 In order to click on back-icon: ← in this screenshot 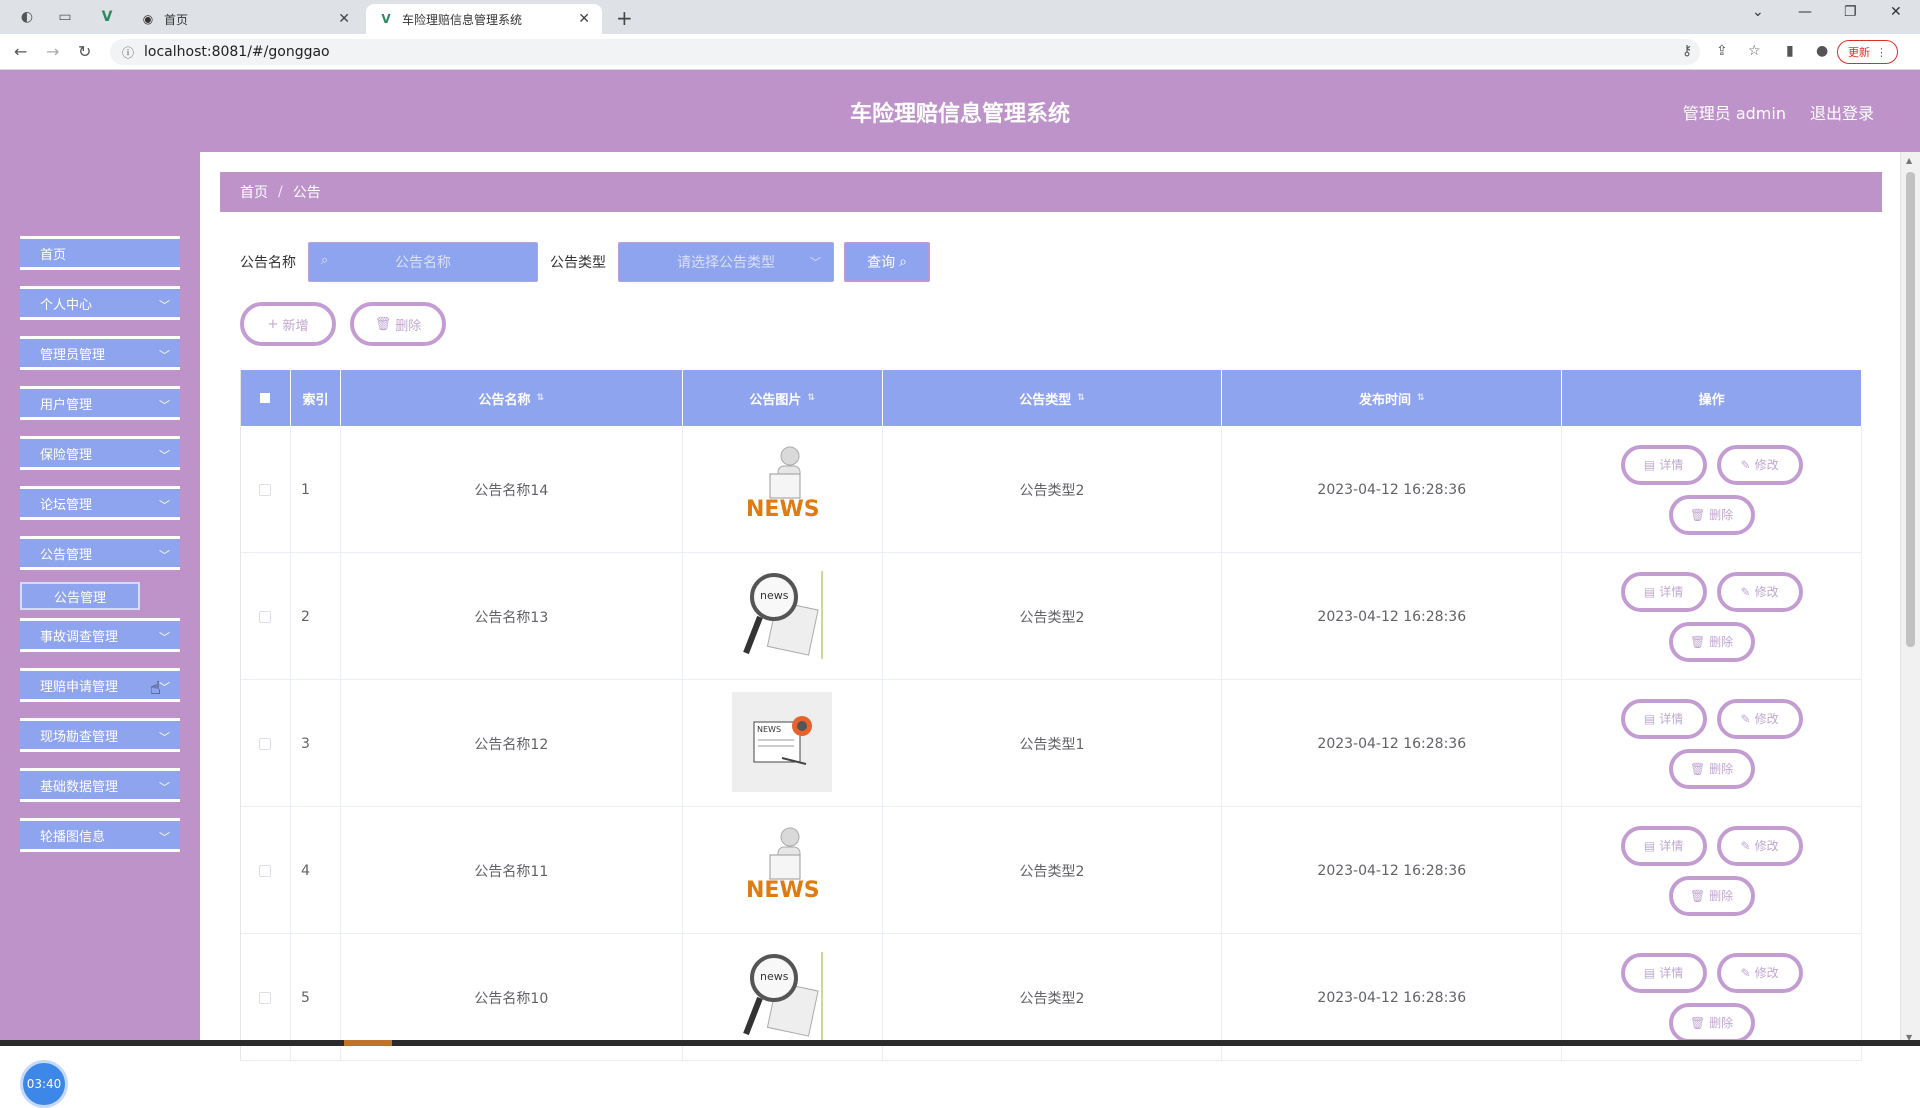, I will do `click(20, 51)`.